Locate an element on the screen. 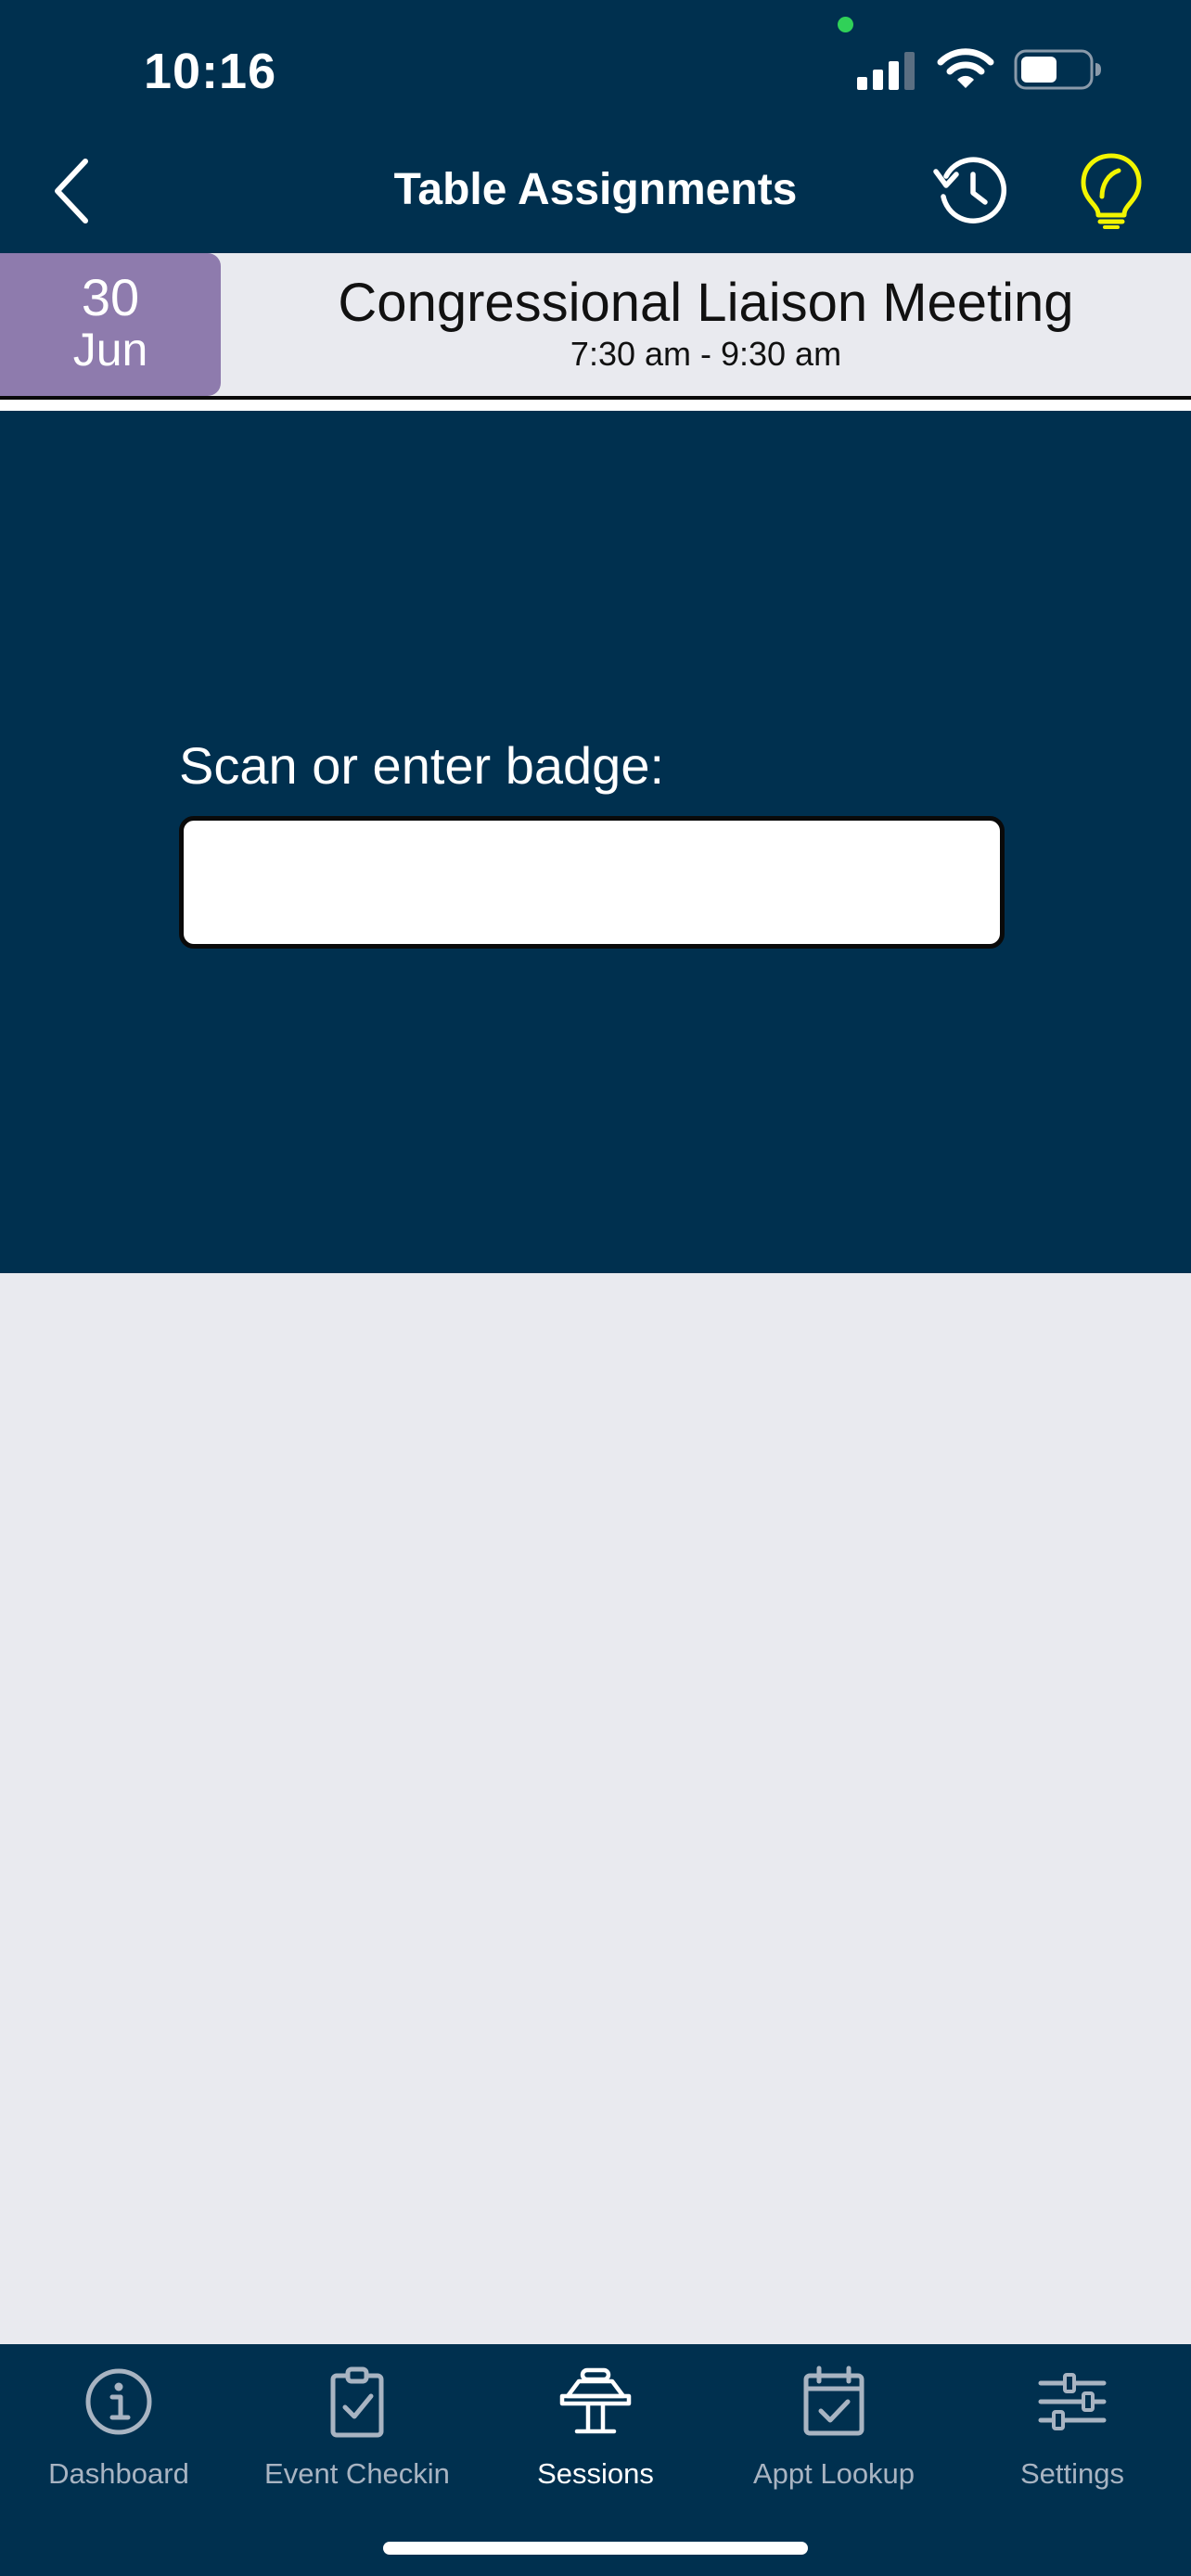 Image resolution: width=1191 pixels, height=2576 pixels. event-time: 7:30 am - 9:30 am is located at coordinates (706, 354).